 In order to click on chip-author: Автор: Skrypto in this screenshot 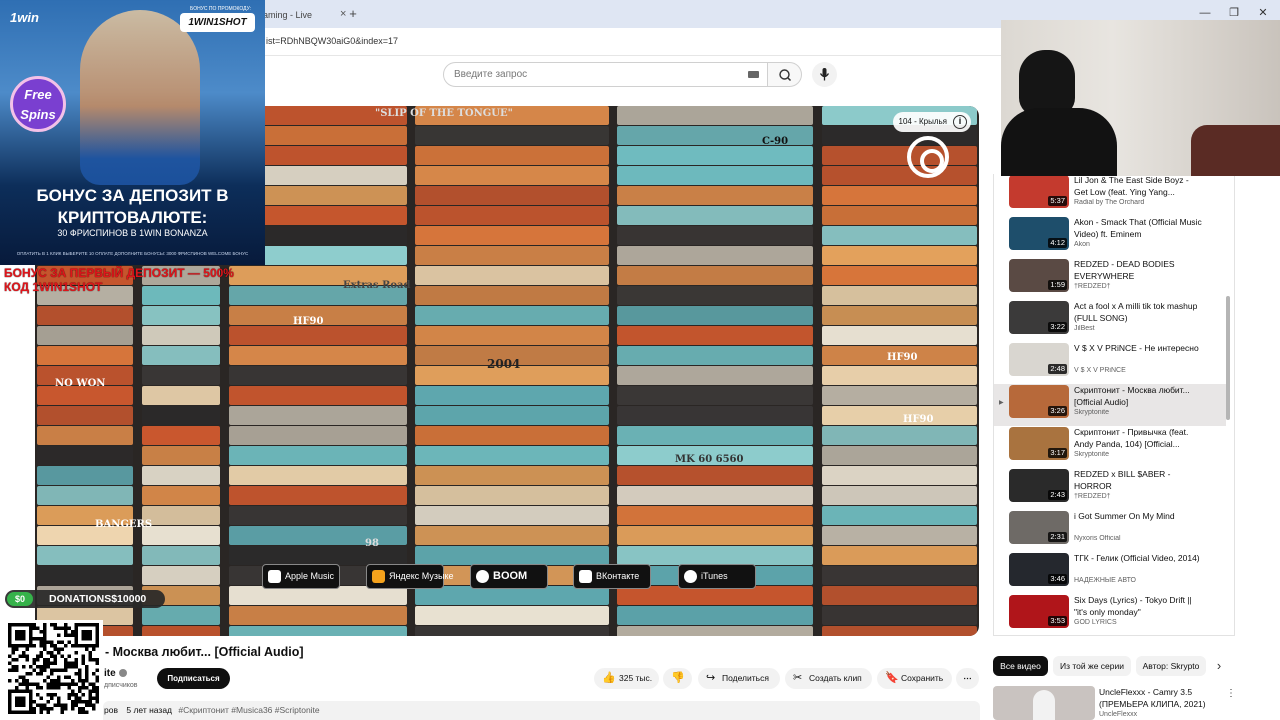, I will do `click(1171, 666)`.